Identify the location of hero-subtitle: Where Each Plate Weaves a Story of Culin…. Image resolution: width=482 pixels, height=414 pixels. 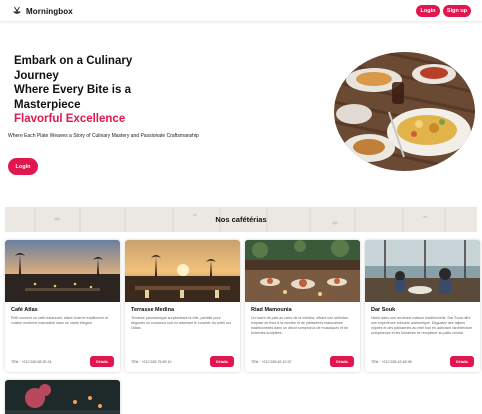
(103, 136).